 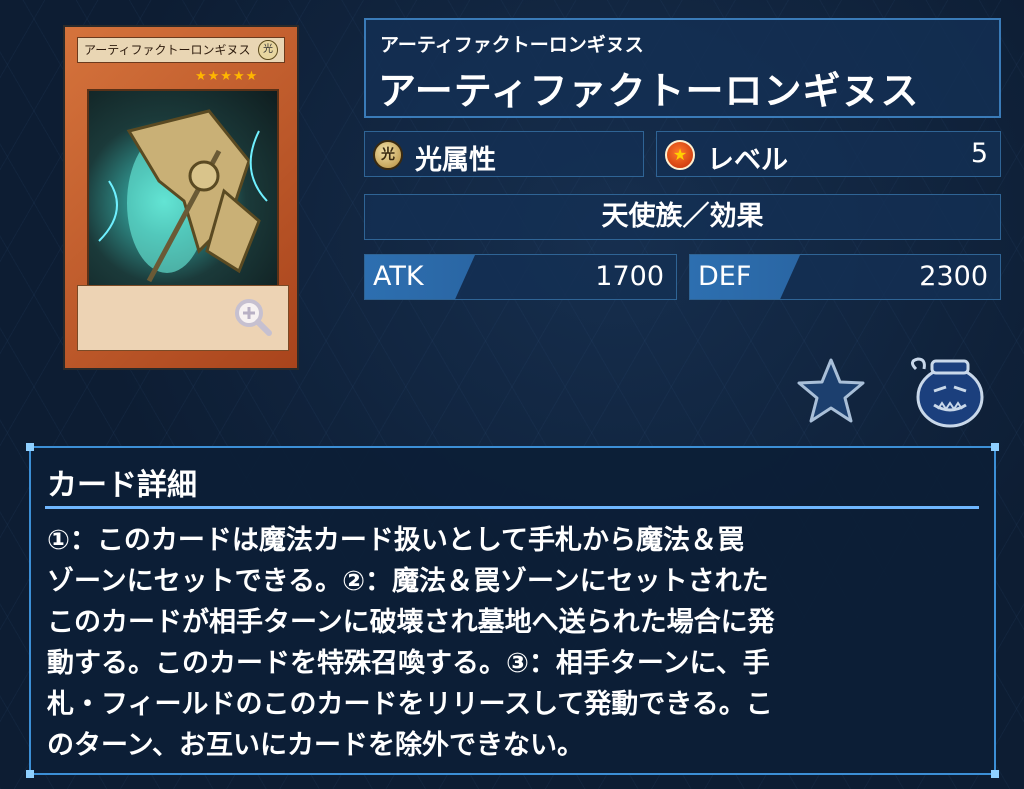 I want to click on effect-line: のターン、お互いにカードを除外できない。, so click(x=316, y=745).